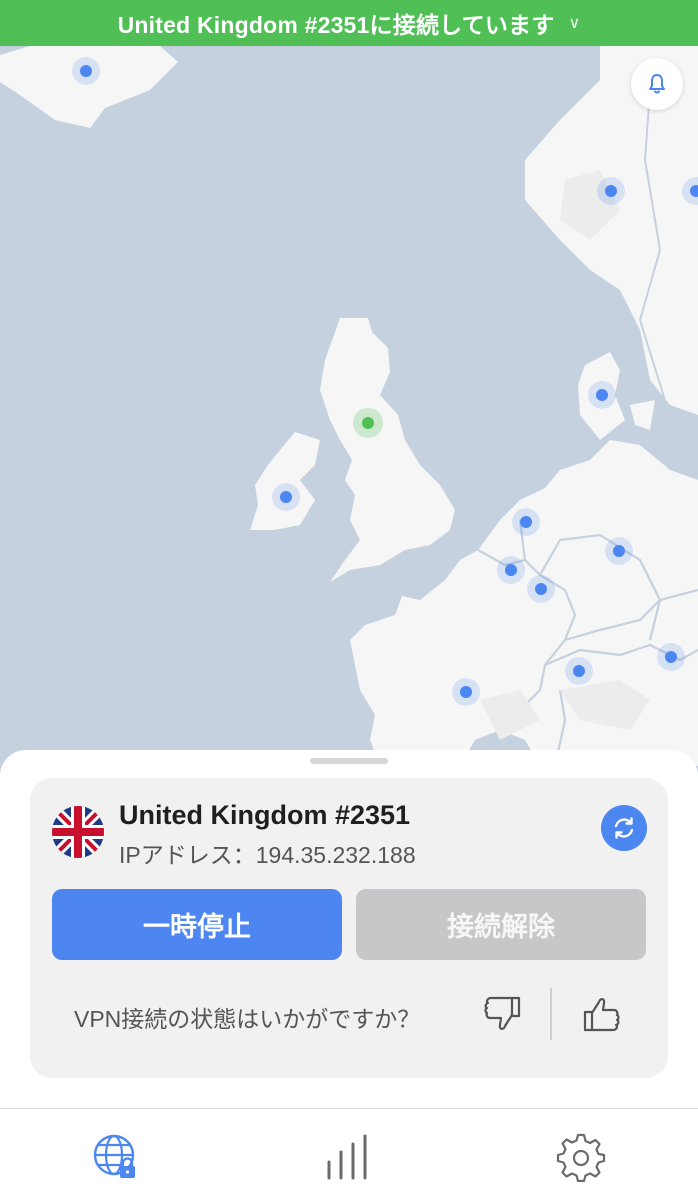 The height and width of the screenshot is (1201, 698). I want to click on ip-address-line: IPアドレス：194.35.232.188, so click(267, 853).